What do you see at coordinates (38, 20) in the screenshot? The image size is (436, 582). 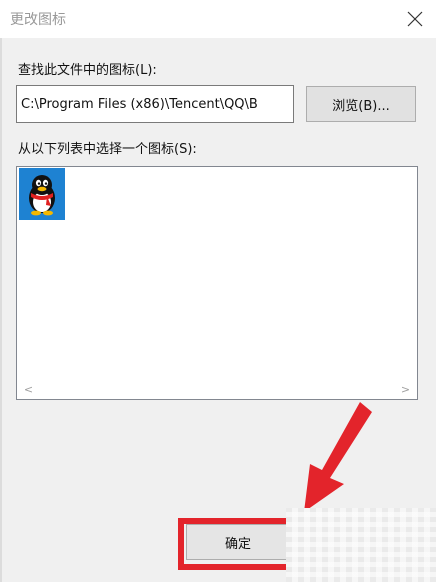 I see `dialog-title: 更改图标` at bounding box center [38, 20].